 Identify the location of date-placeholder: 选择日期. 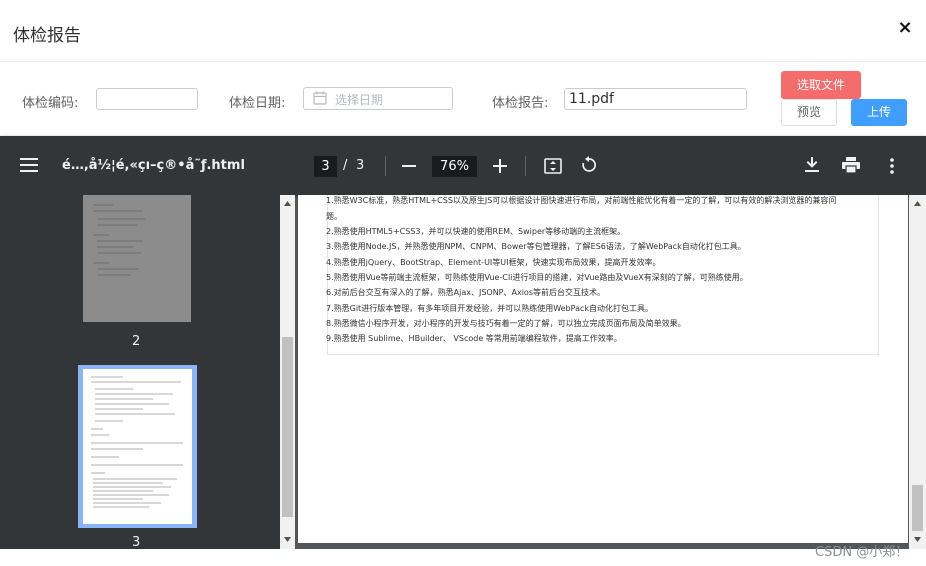
(359, 100).